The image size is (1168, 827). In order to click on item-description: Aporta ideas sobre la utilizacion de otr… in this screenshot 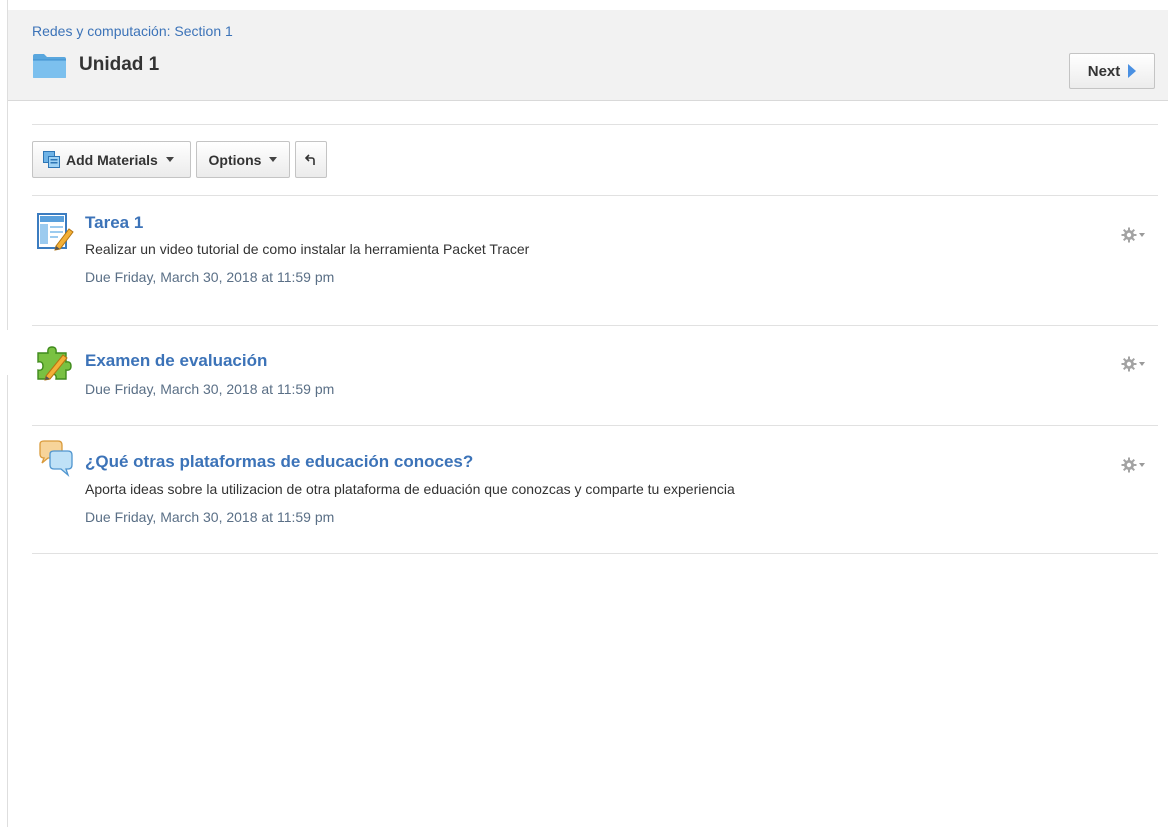, I will do `click(410, 489)`.